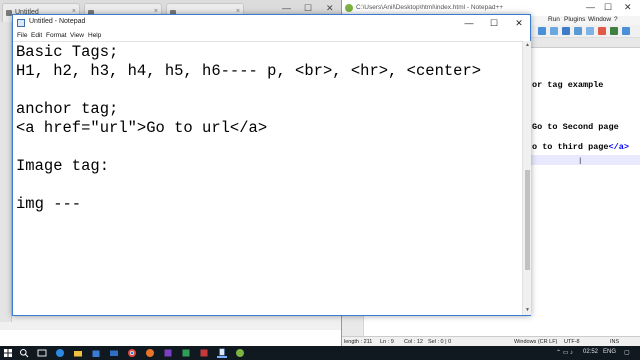 Image resolution: width=640 pixels, height=360 pixels. I want to click on menu-format: Format, so click(56, 35).